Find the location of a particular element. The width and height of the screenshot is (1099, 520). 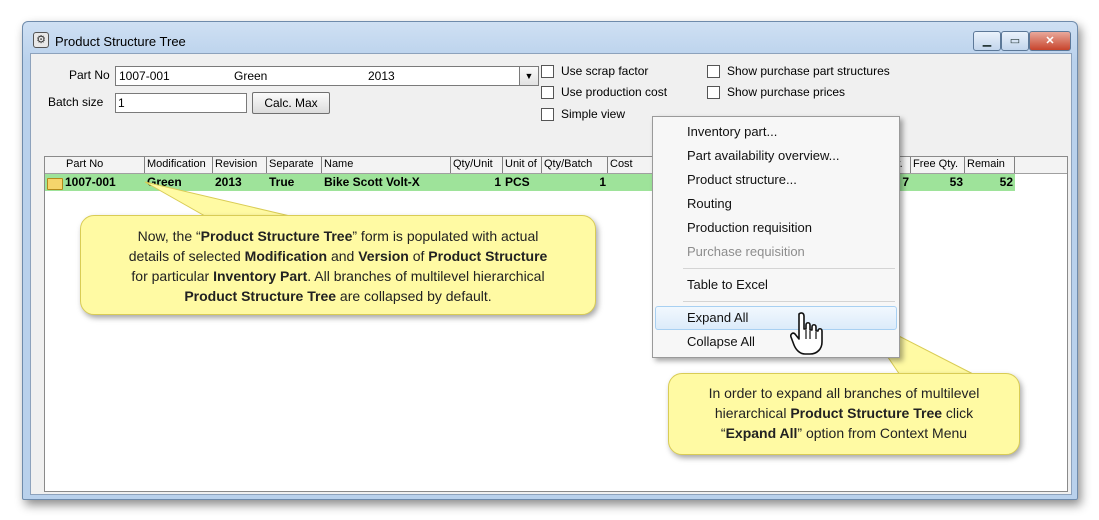

menu-item-expand-all: Expand All is located at coordinates (717, 318).